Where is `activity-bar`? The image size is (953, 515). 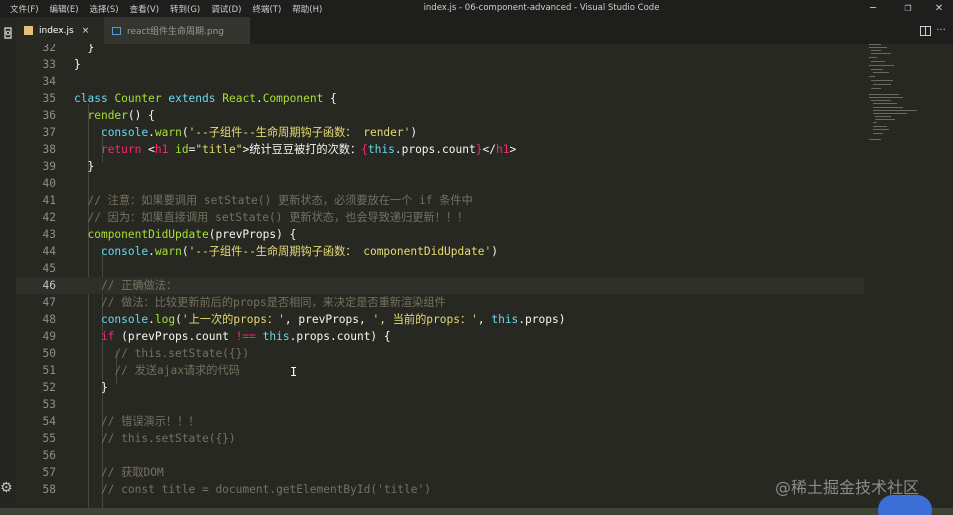 activity-bar is located at coordinates (8, 262).